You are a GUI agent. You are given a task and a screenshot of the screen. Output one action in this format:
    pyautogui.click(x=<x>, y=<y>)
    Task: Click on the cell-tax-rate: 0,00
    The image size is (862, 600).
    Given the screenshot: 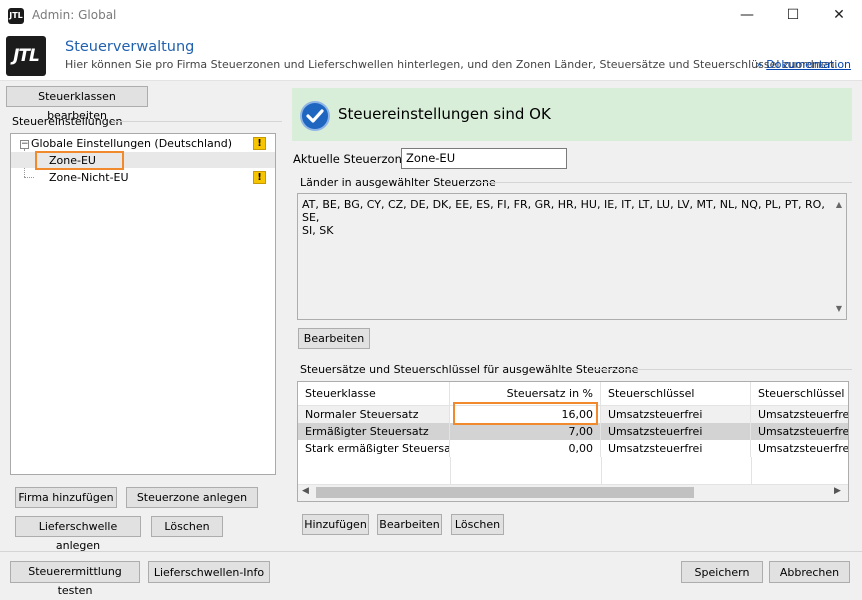 What is the action you would take?
    pyautogui.click(x=525, y=448)
    